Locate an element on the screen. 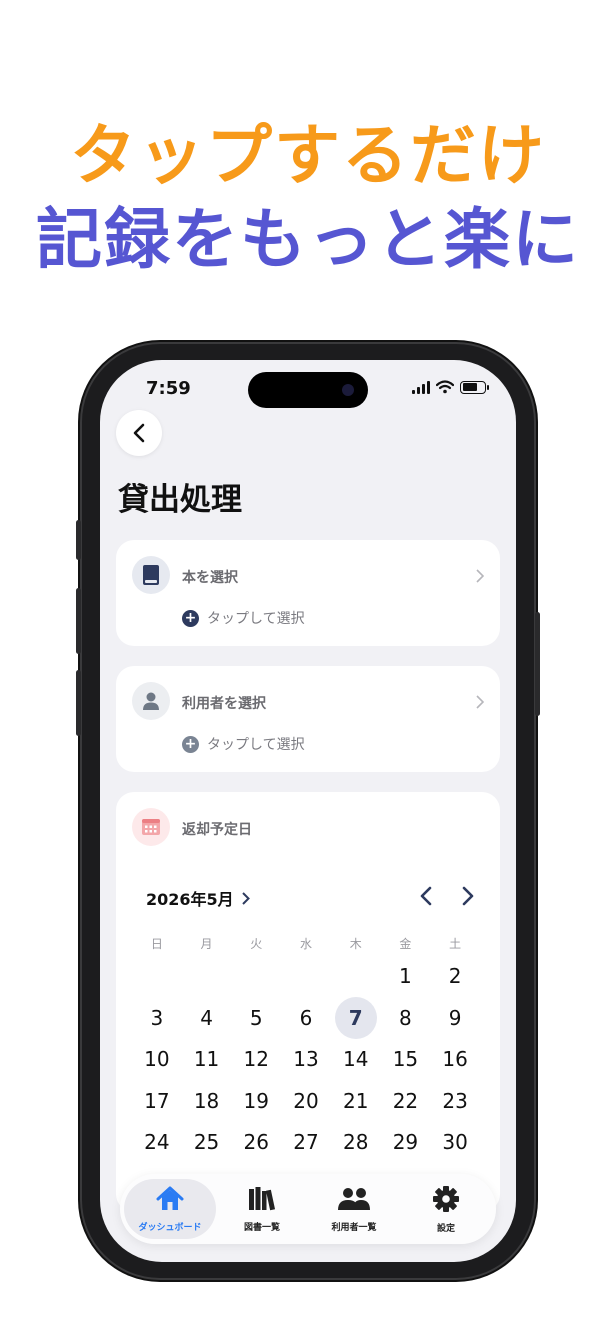 The width and height of the screenshot is (616, 1334). calendar-day: 5 is located at coordinates (256, 1019).